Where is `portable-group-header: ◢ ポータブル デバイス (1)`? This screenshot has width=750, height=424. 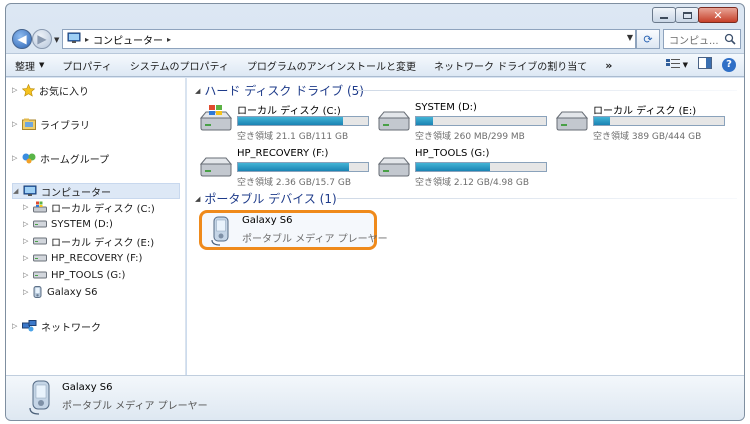
portable-group-header: ◢ ポータブル デバイス (1) is located at coordinates (266, 198).